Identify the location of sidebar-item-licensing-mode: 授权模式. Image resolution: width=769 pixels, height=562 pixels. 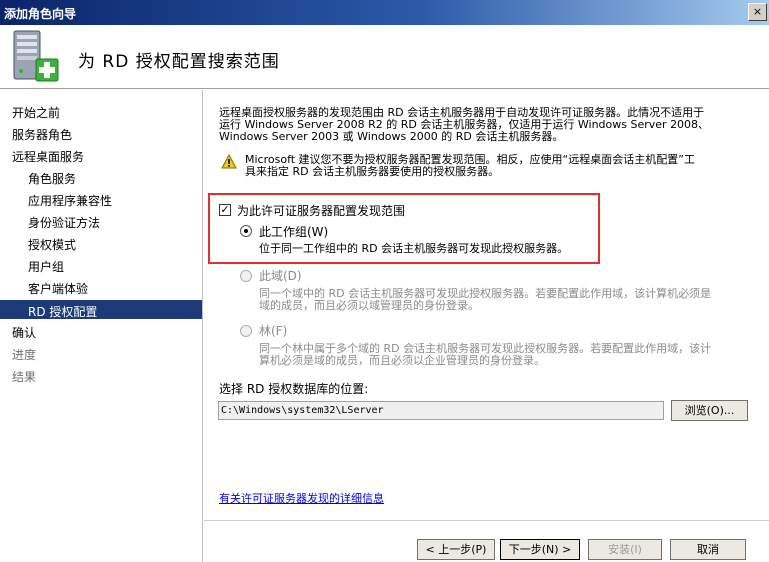
(52, 246).